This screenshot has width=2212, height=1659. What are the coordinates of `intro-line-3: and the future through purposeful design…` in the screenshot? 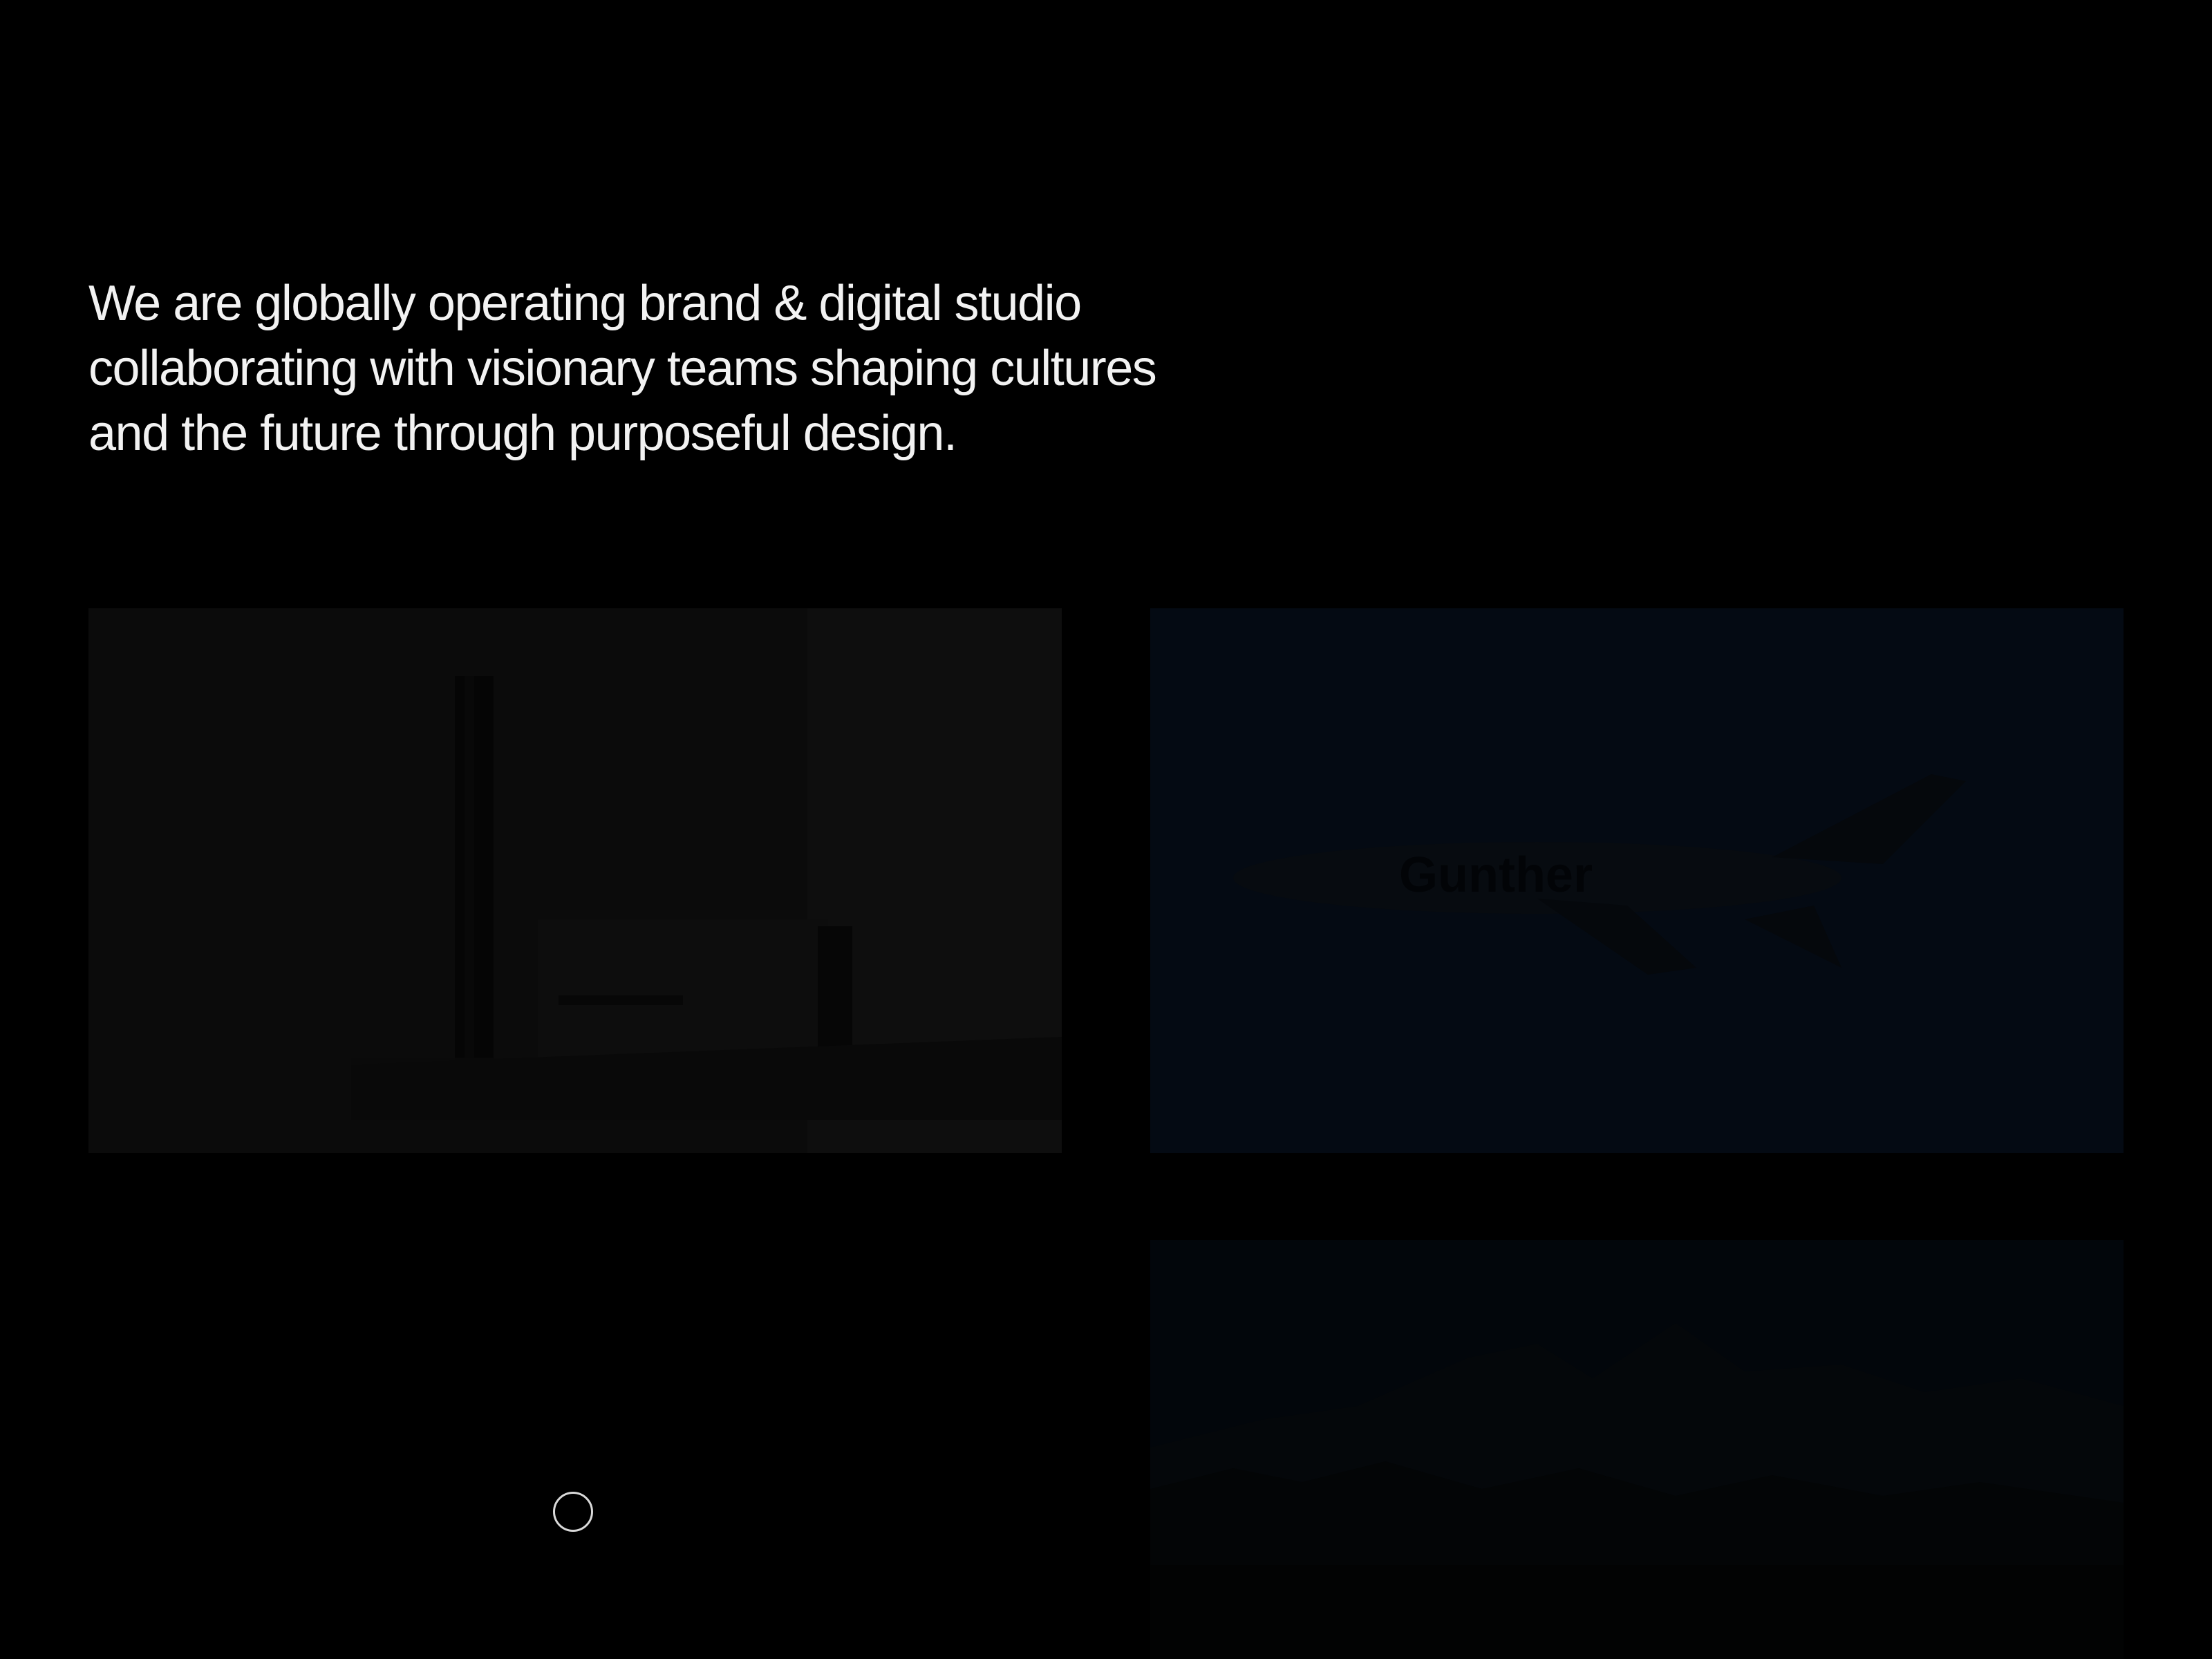 It's located at (522, 433).